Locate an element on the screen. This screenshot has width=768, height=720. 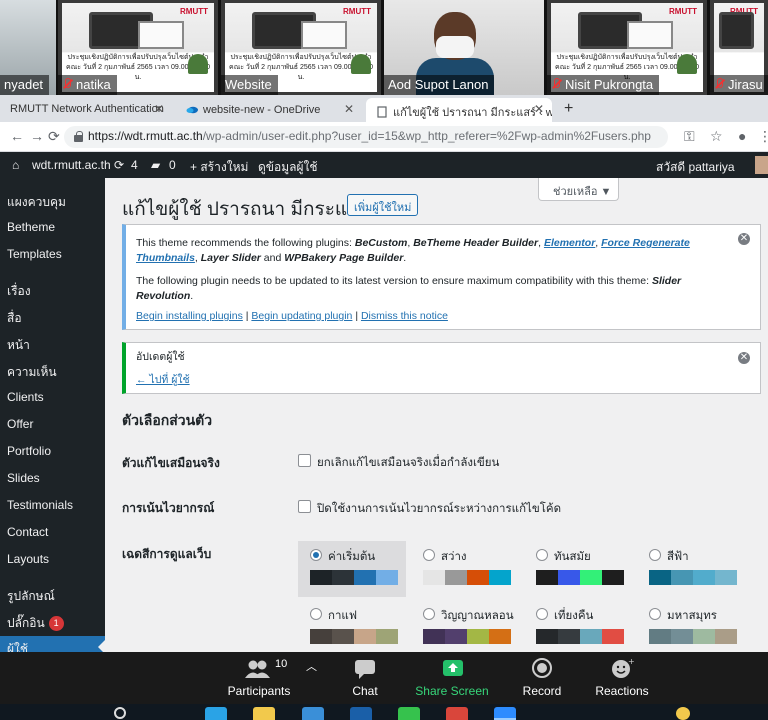
color-scheme-option: ค่าเริ่มต้น is located at coordinates (352, 569).